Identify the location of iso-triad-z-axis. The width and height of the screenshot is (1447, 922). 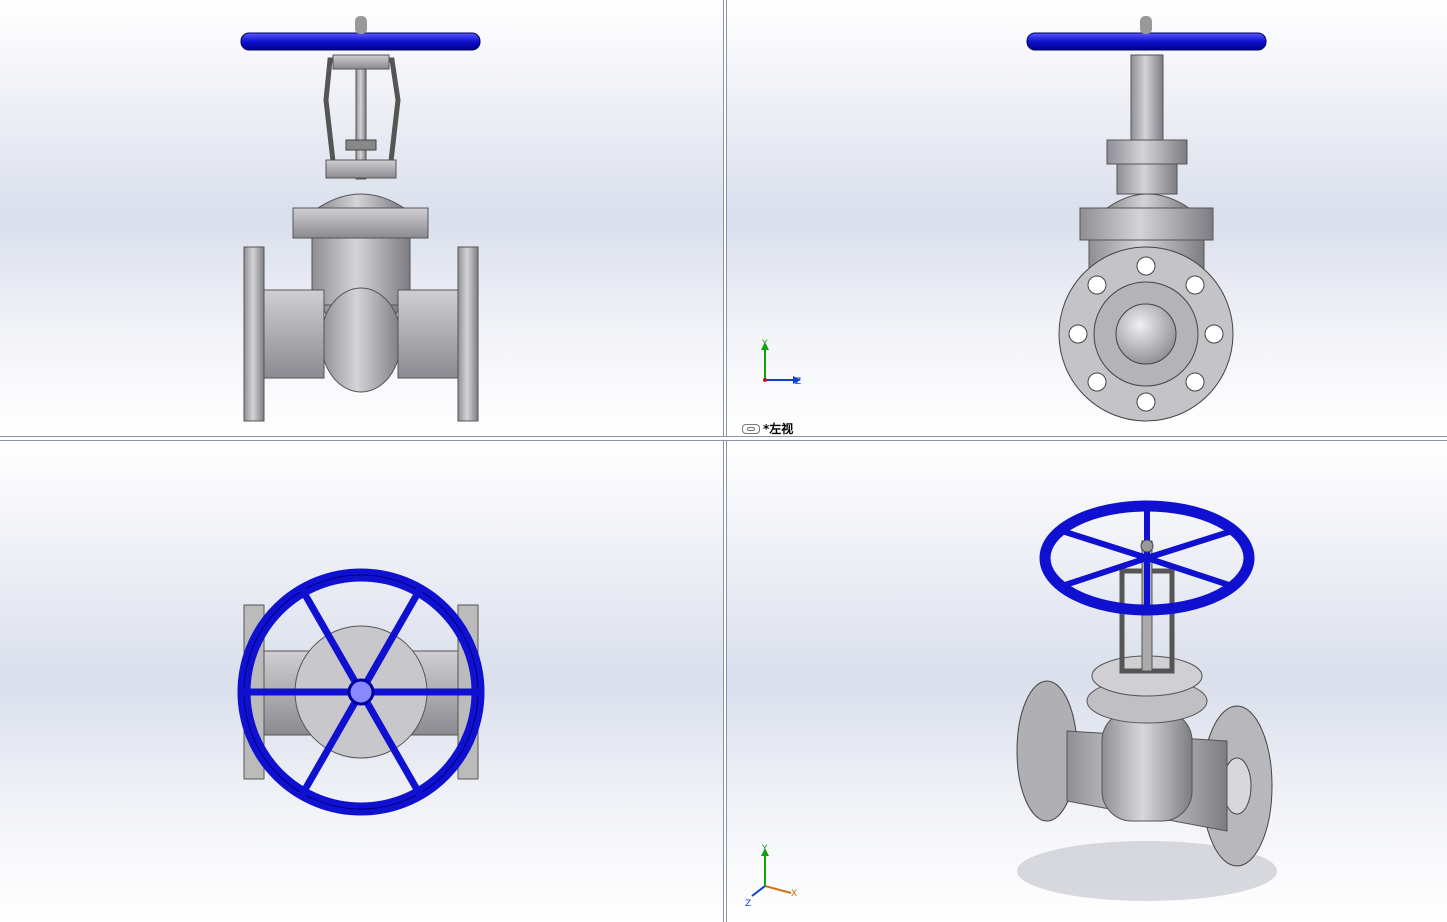
(758, 891).